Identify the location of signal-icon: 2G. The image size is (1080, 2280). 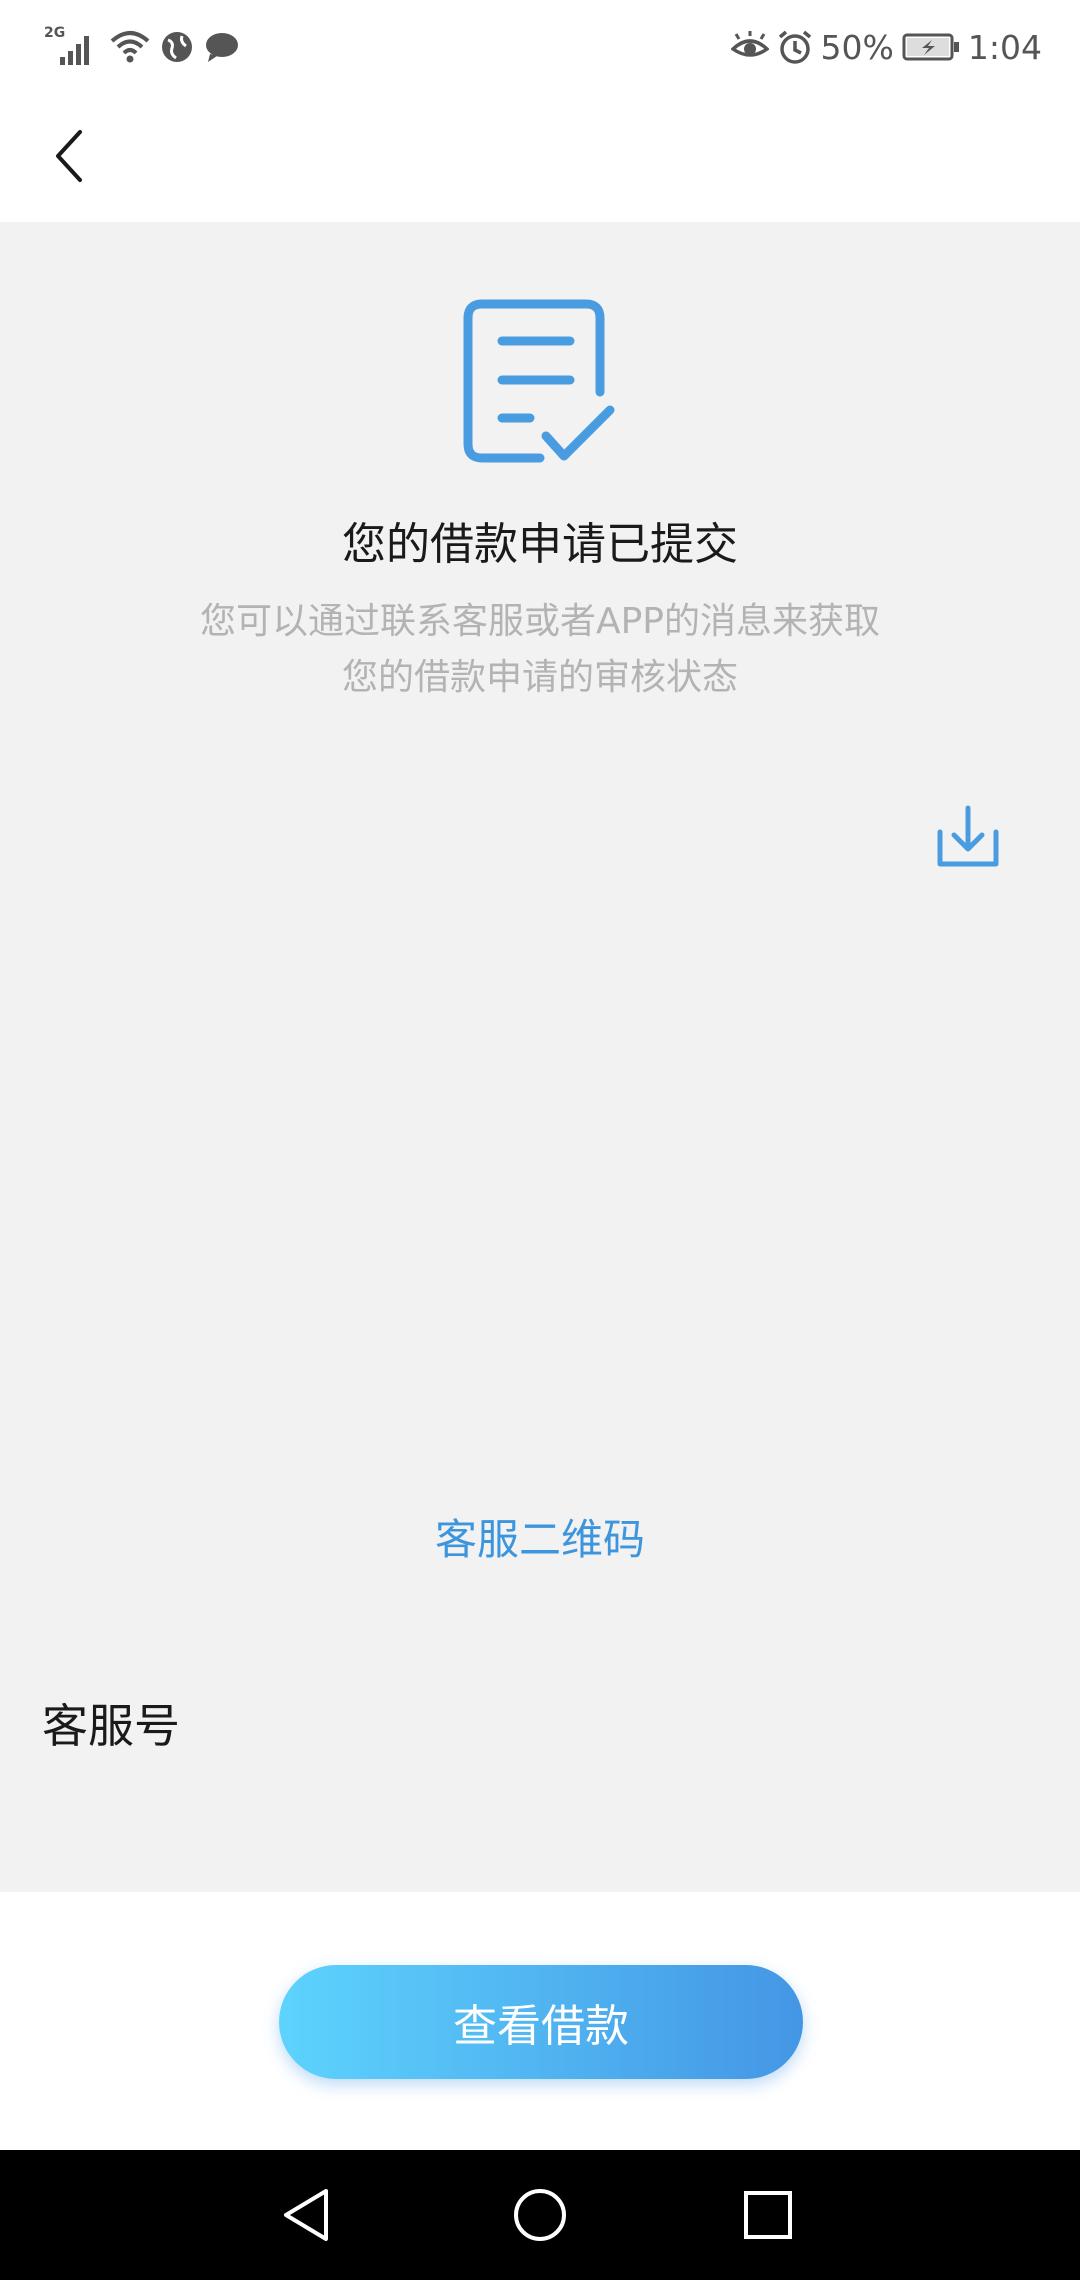
(72, 46).